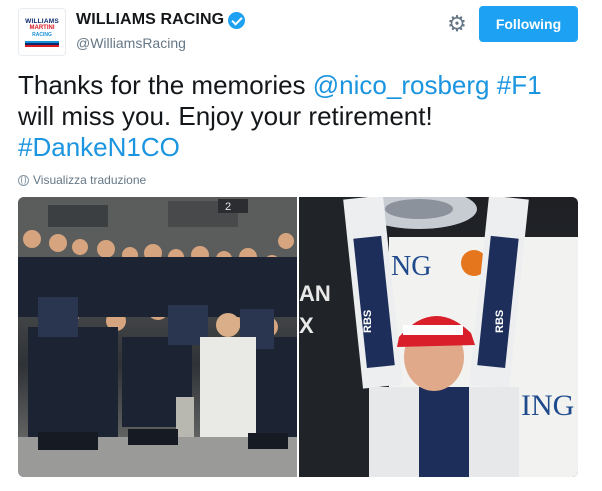 This screenshot has height=491, width=602. What do you see at coordinates (528, 24) in the screenshot?
I see `following-button: Following` at bounding box center [528, 24].